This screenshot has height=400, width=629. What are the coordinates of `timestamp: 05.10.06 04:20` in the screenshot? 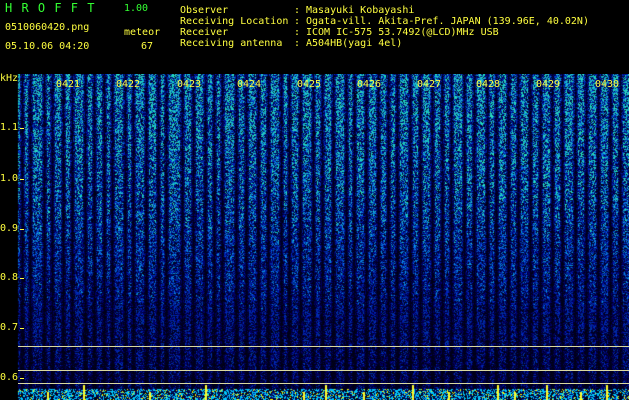 It's located at (47, 46).